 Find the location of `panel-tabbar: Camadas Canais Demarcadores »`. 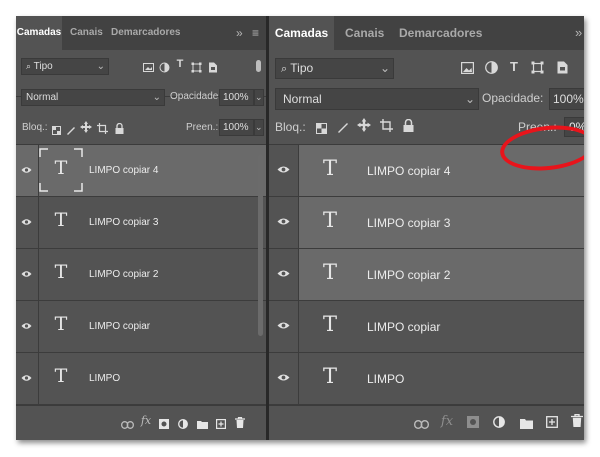

panel-tabbar: Camadas Canais Demarcadores » is located at coordinates (426, 33).